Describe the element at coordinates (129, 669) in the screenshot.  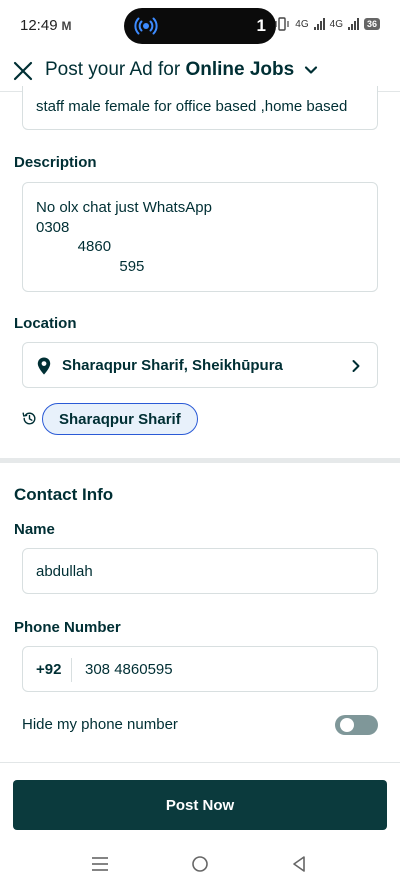
I see `phone-value: 308 4860595` at that location.